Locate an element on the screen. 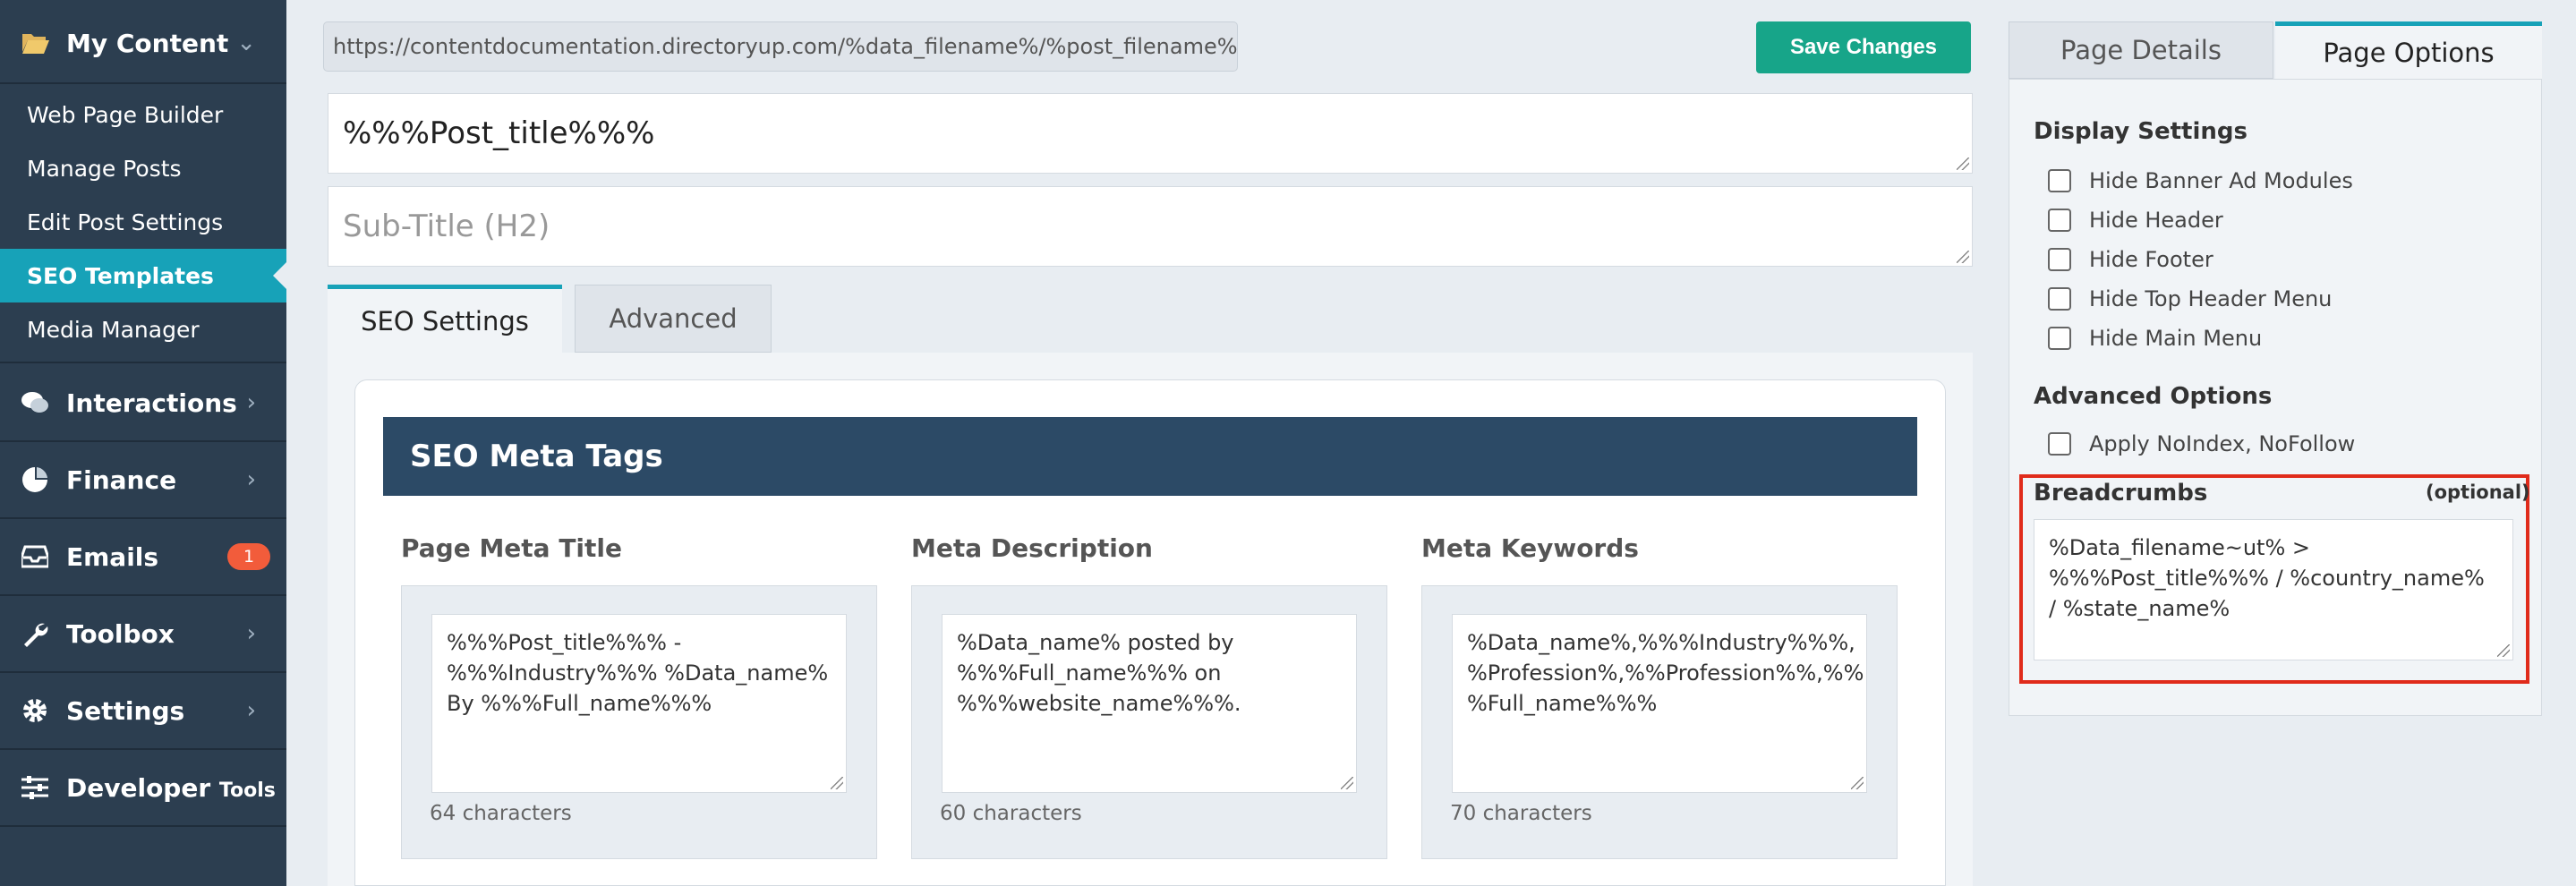 This screenshot has width=2576, height=886. tab-page-details: Page Details is located at coordinates (2141, 50).